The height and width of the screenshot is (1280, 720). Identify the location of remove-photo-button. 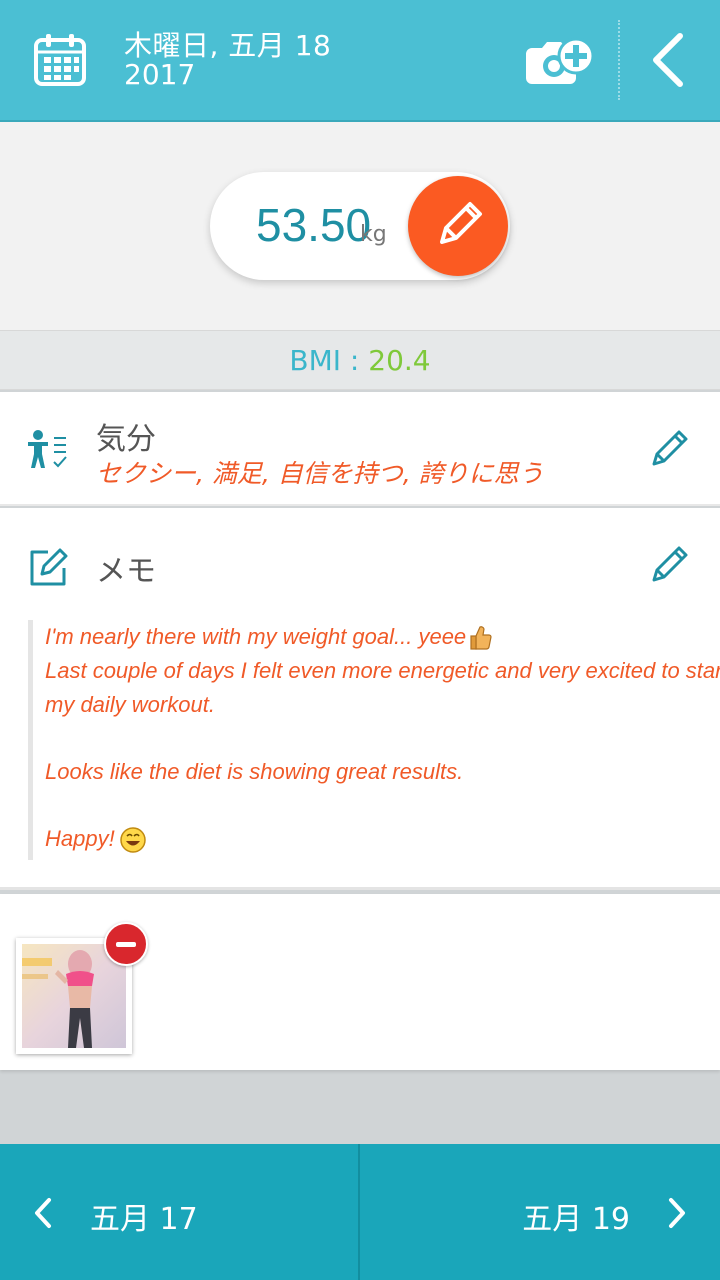
(126, 944).